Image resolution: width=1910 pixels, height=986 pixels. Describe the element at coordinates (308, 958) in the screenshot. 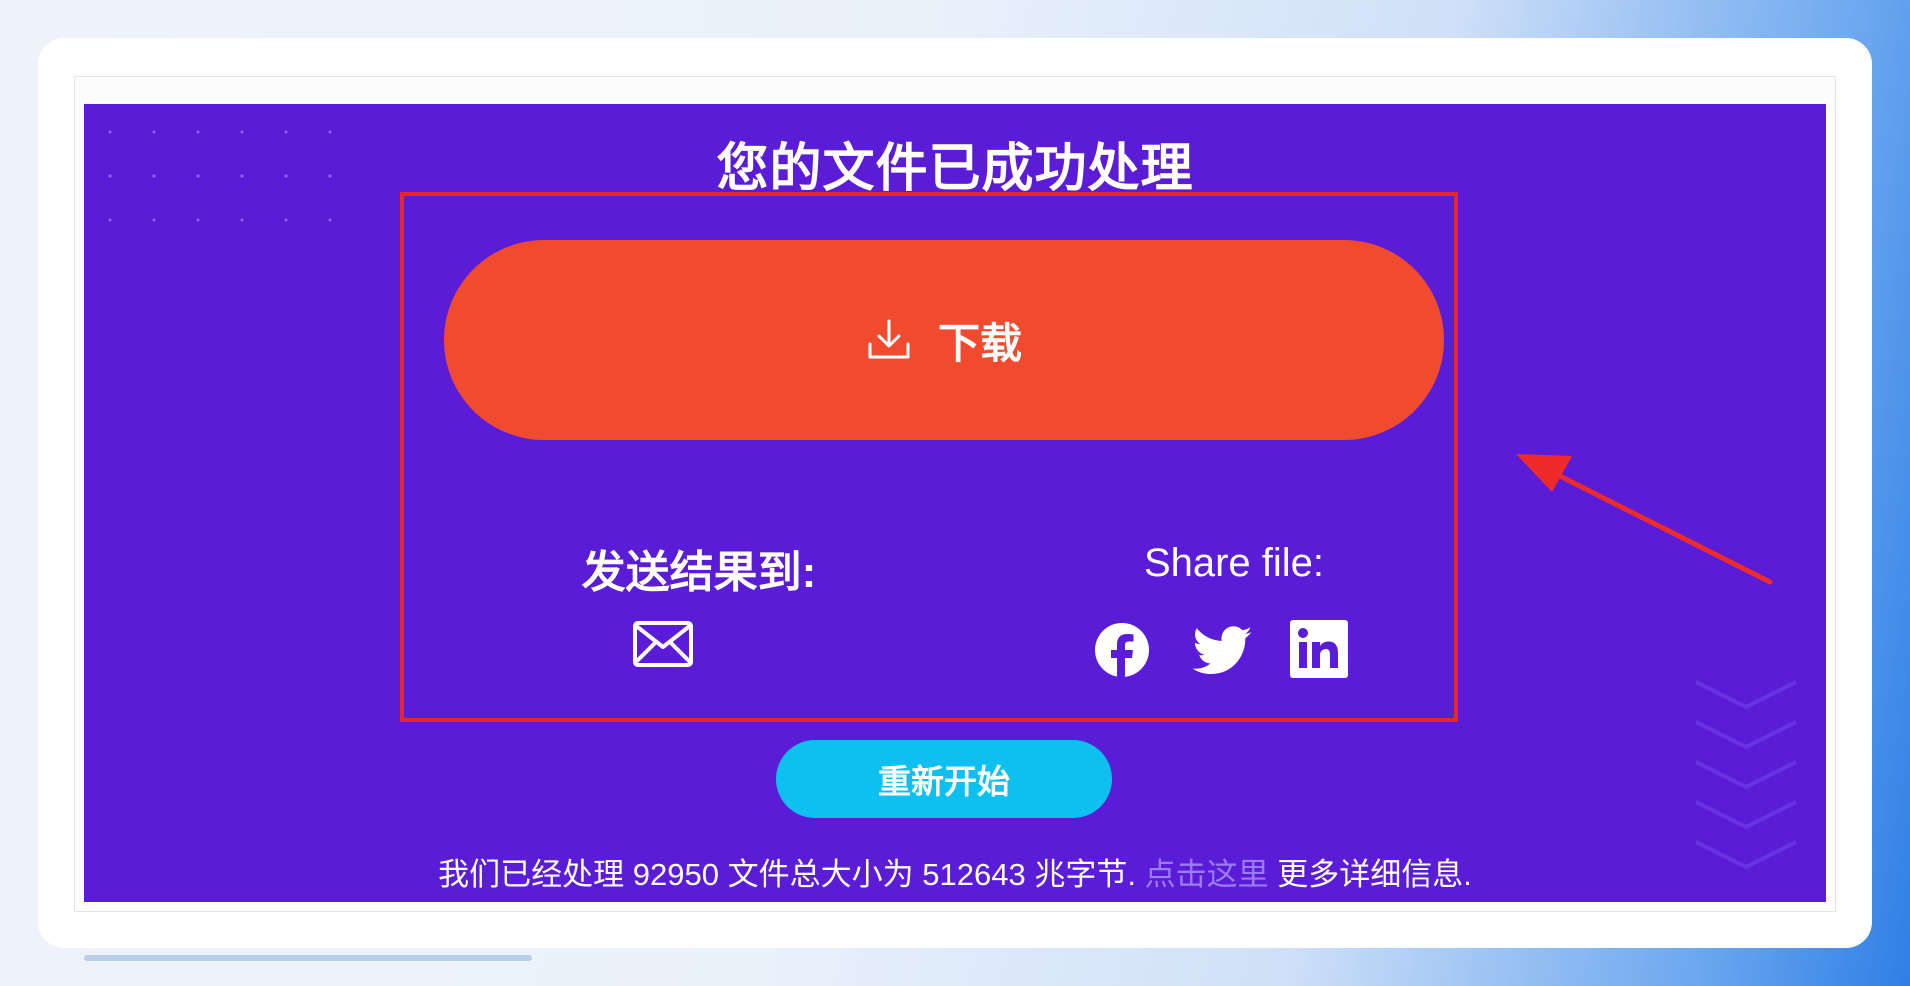

I see `horizontal-scrollbar` at that location.